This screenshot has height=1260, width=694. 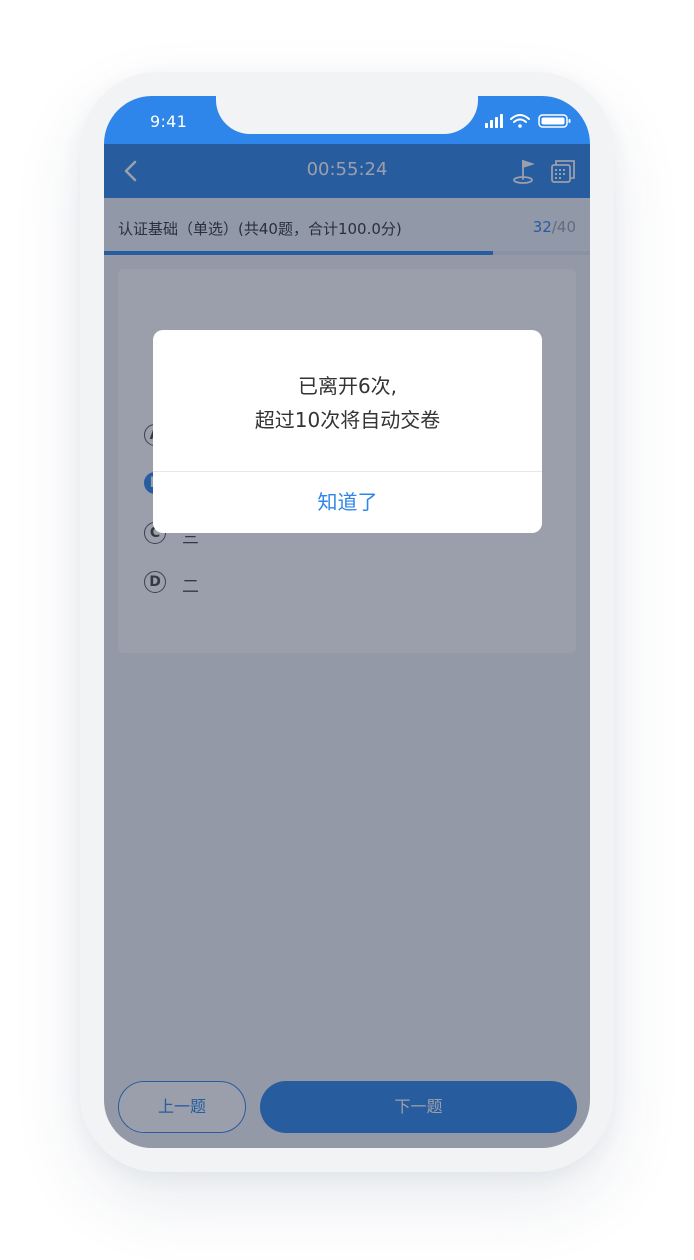 I want to click on status-icons, so click(x=528, y=121).